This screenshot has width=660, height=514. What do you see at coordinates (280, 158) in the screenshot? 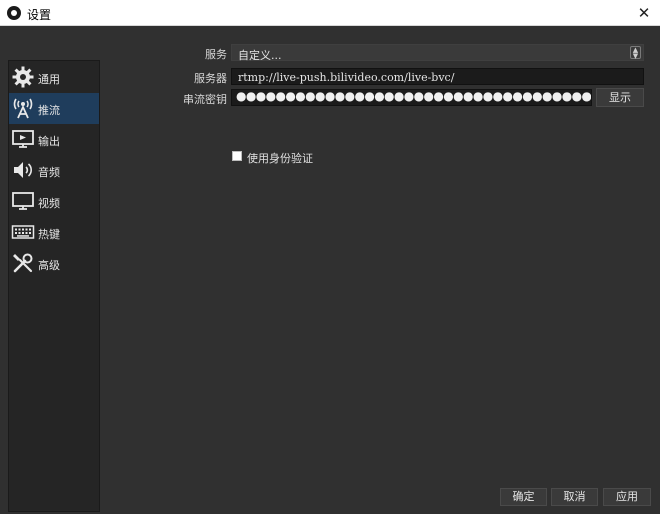
I see `use-auth-label: 使用身份验证` at bounding box center [280, 158].